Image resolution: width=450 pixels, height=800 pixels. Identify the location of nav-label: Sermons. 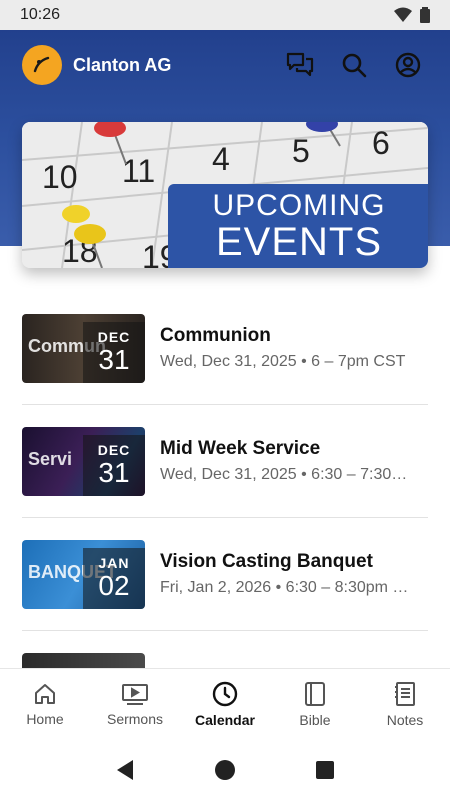
(135, 719).